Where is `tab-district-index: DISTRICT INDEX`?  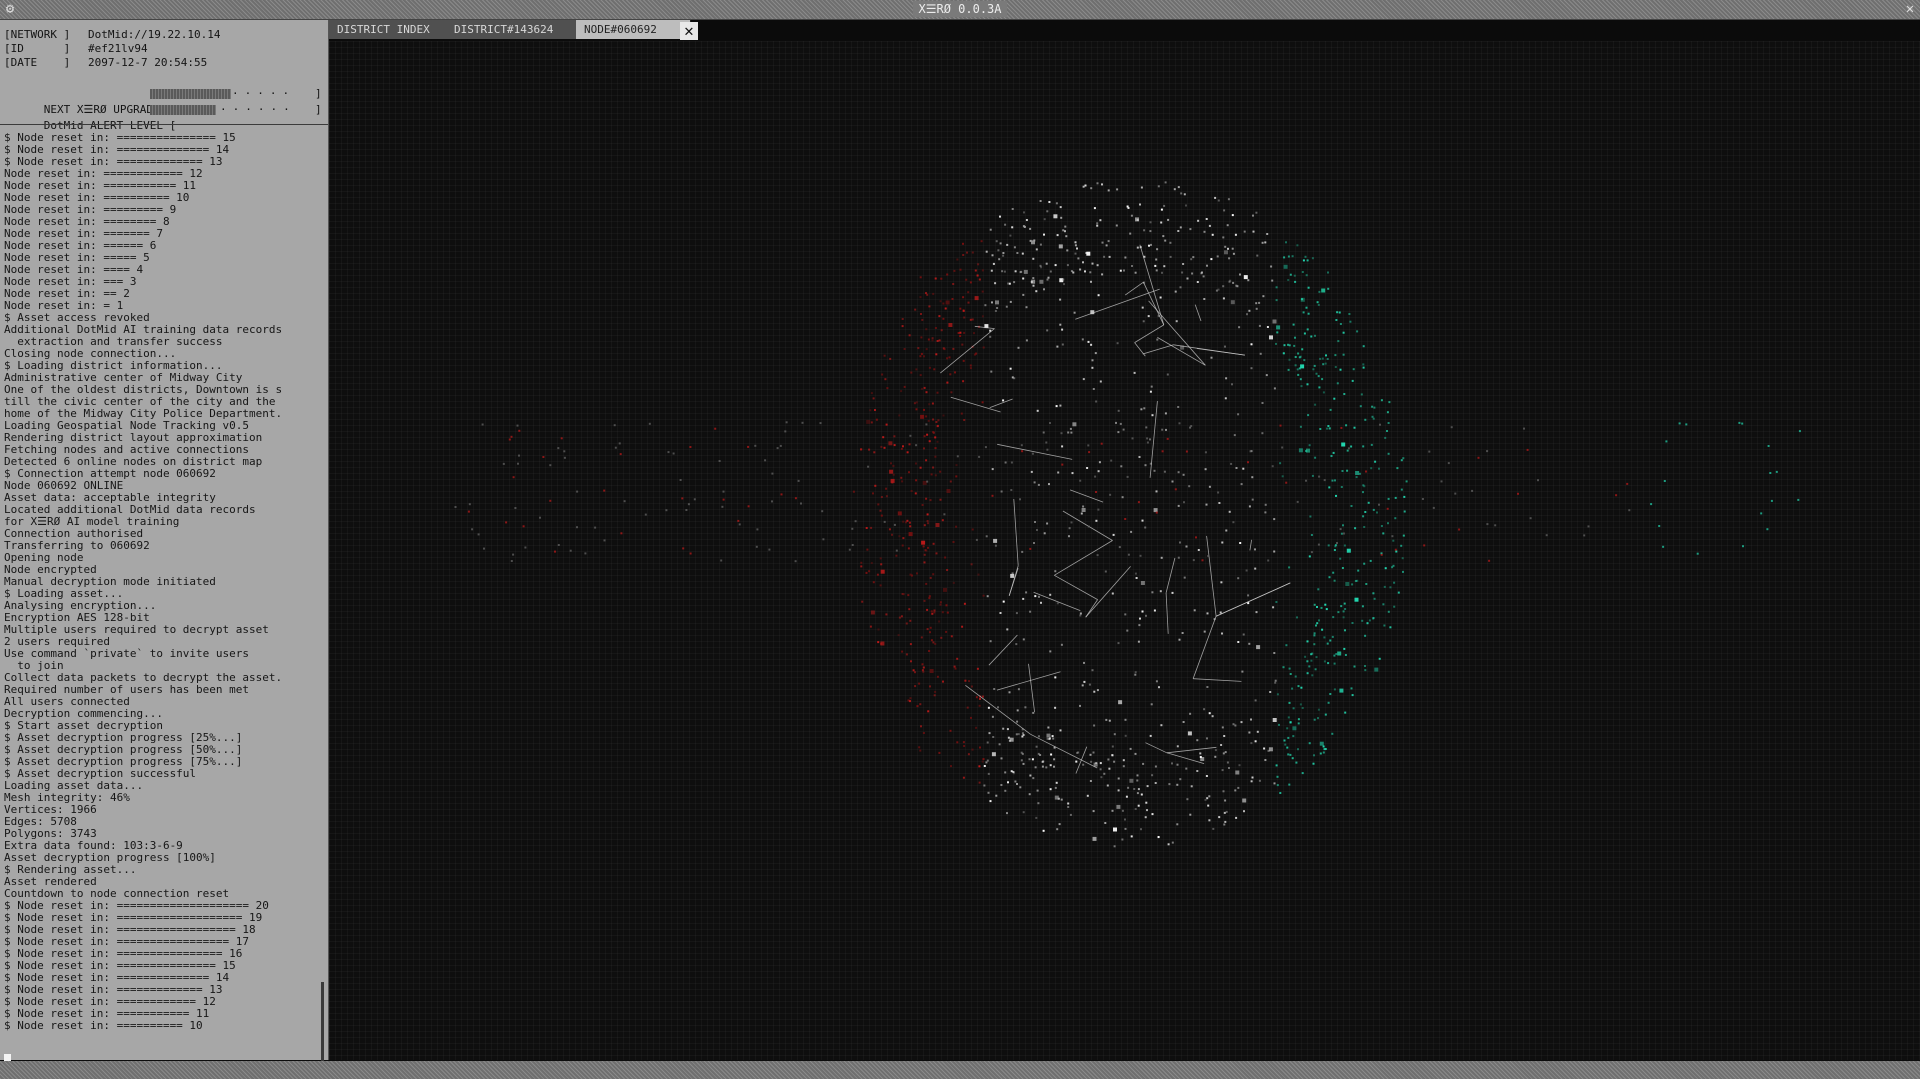
tab-district-index: DISTRICT INDEX is located at coordinates (395, 29).